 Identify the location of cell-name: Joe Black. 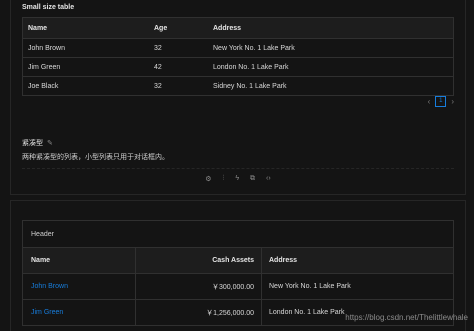
(43, 86).